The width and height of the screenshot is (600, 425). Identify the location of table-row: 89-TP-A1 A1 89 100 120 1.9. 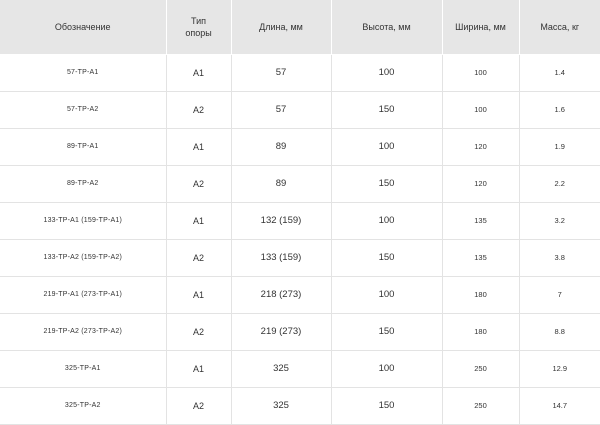
(300, 147).